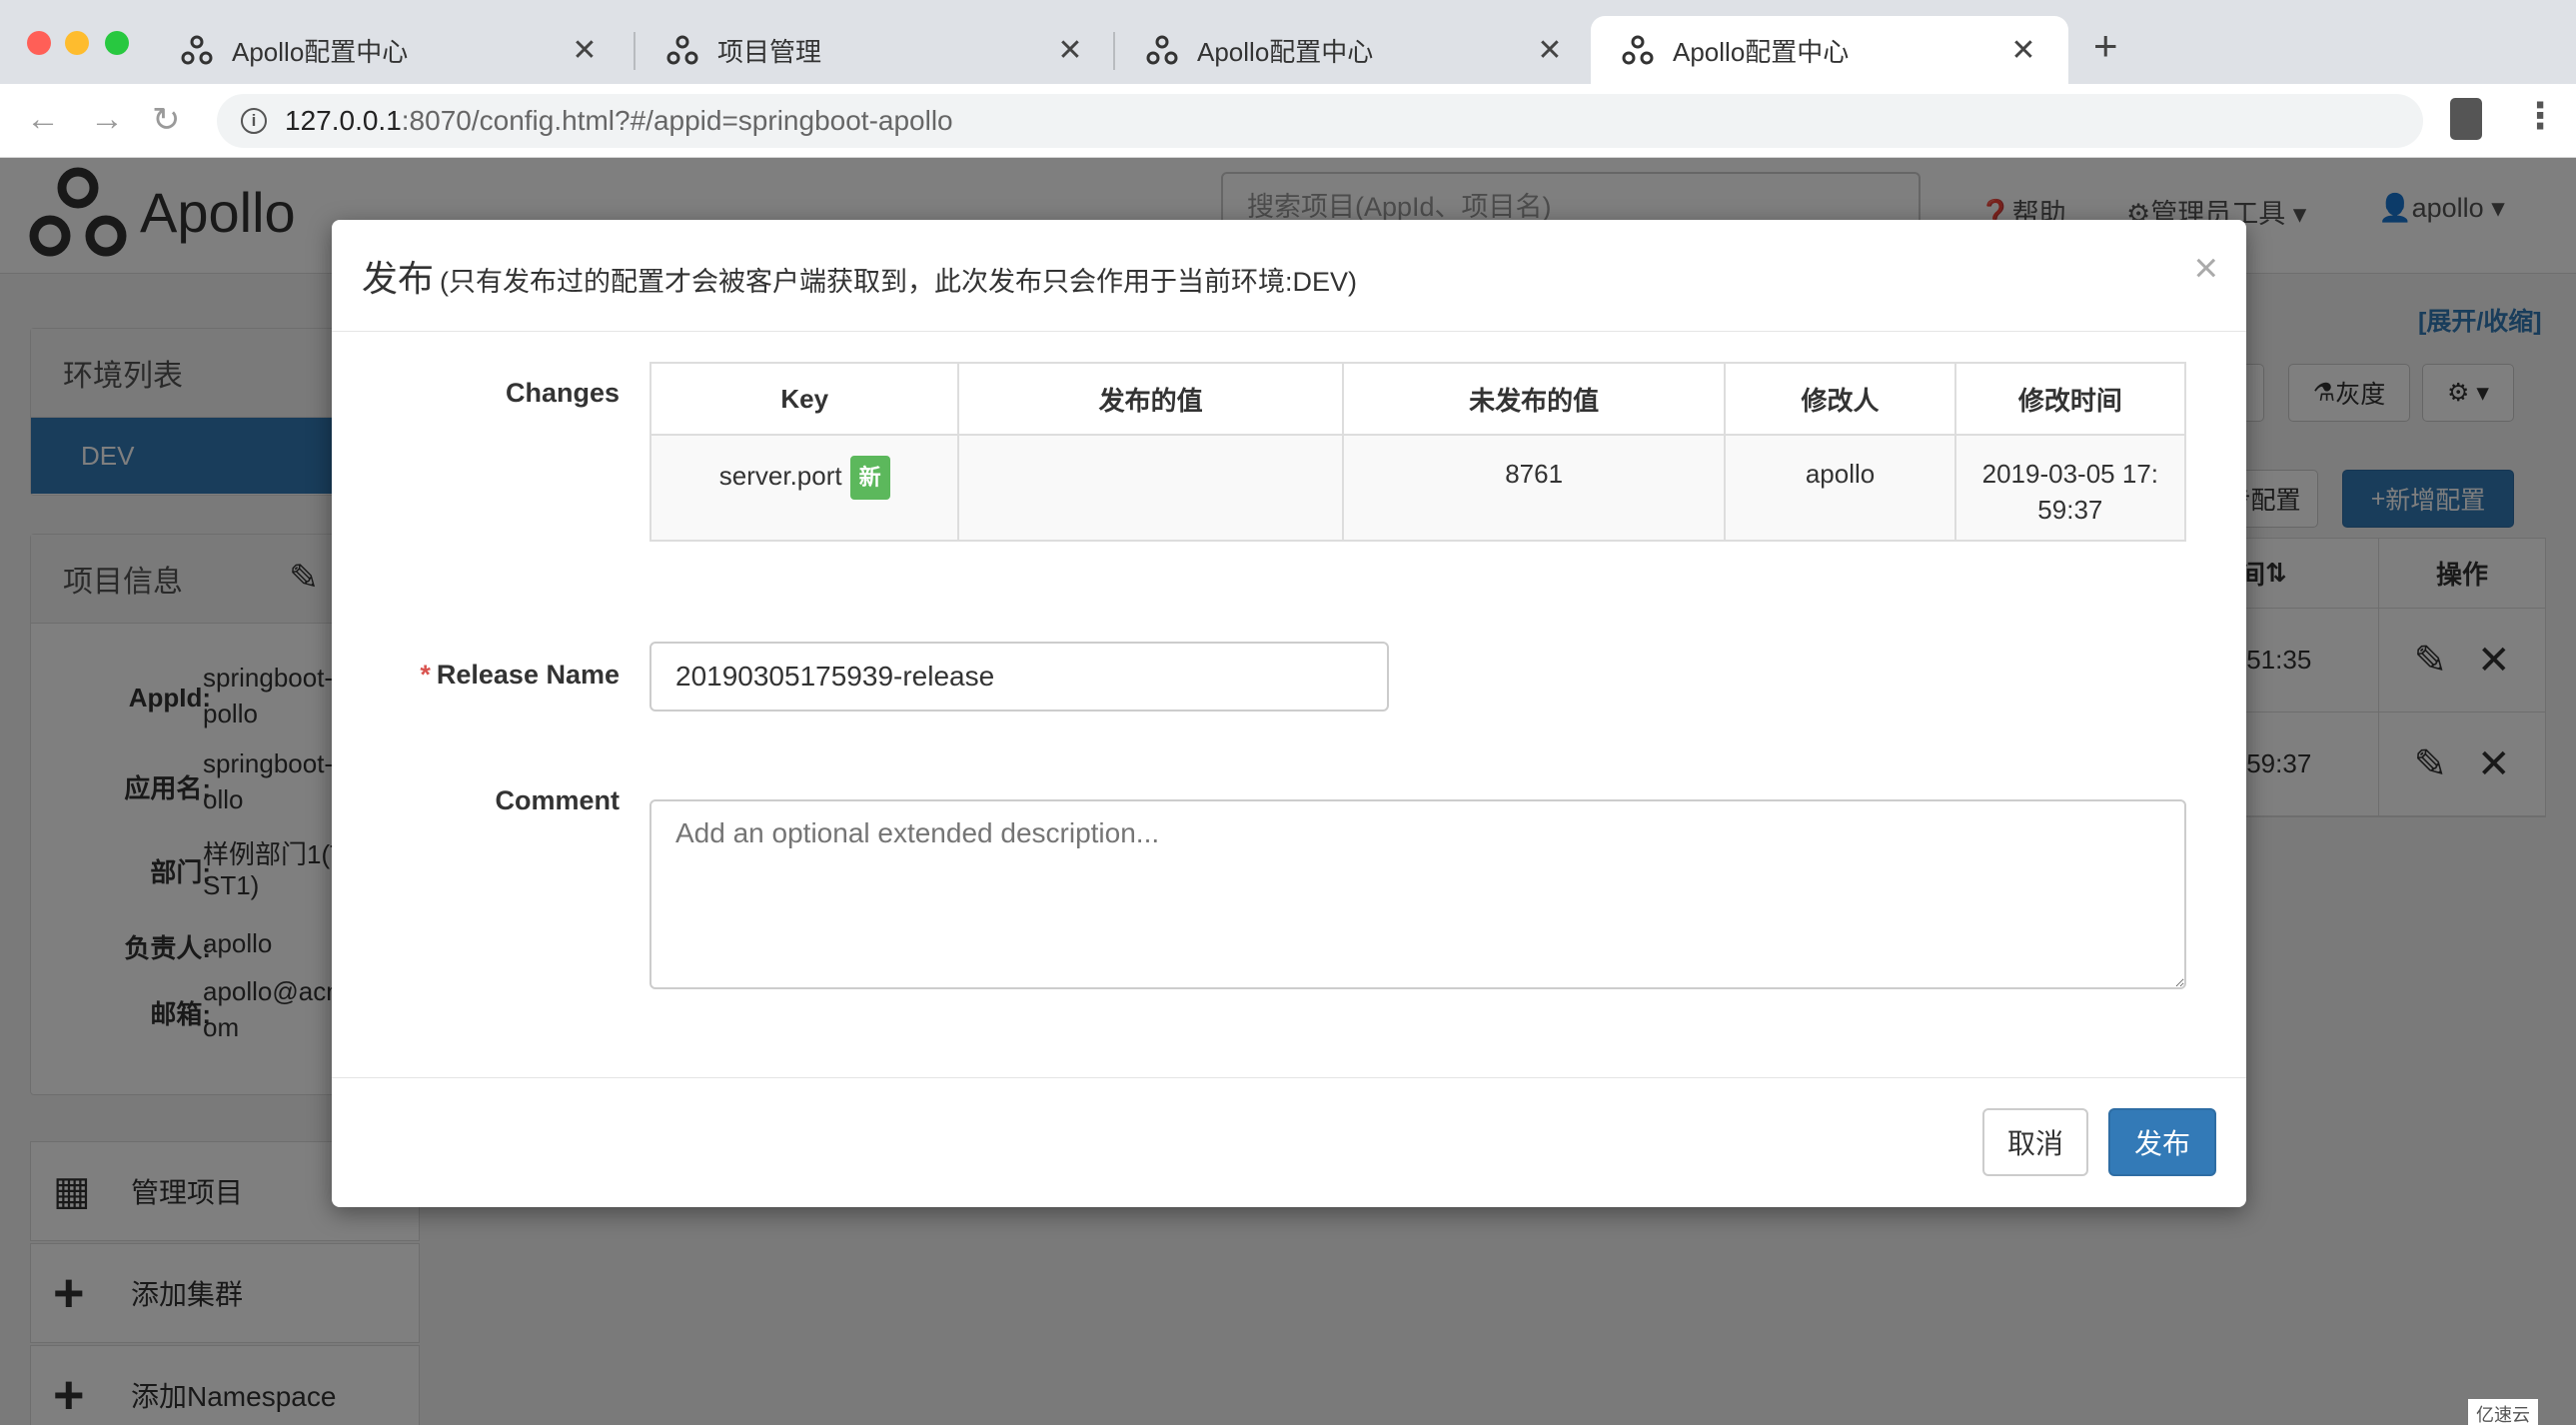  What do you see at coordinates (77, 43) in the screenshot?
I see `window-minimize-button` at bounding box center [77, 43].